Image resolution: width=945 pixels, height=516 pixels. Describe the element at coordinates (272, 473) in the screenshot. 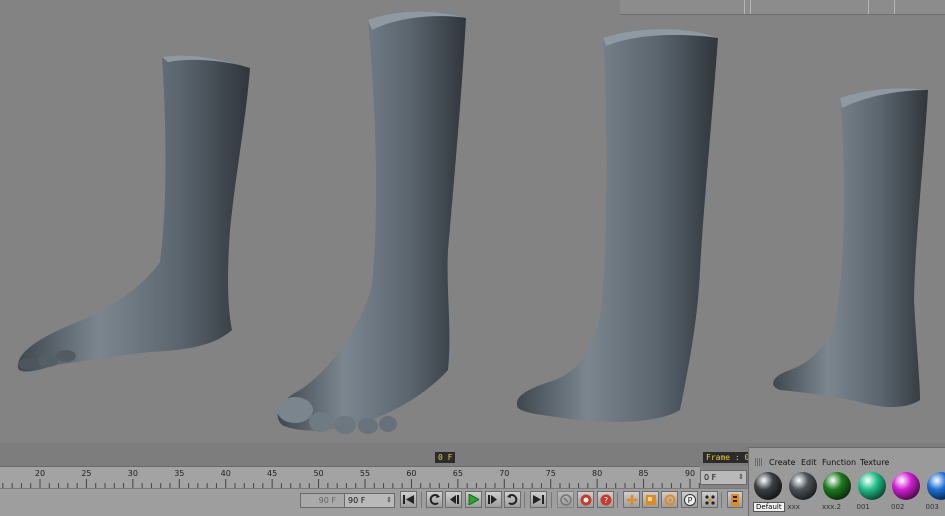

I see `ruler-label: 45` at that location.